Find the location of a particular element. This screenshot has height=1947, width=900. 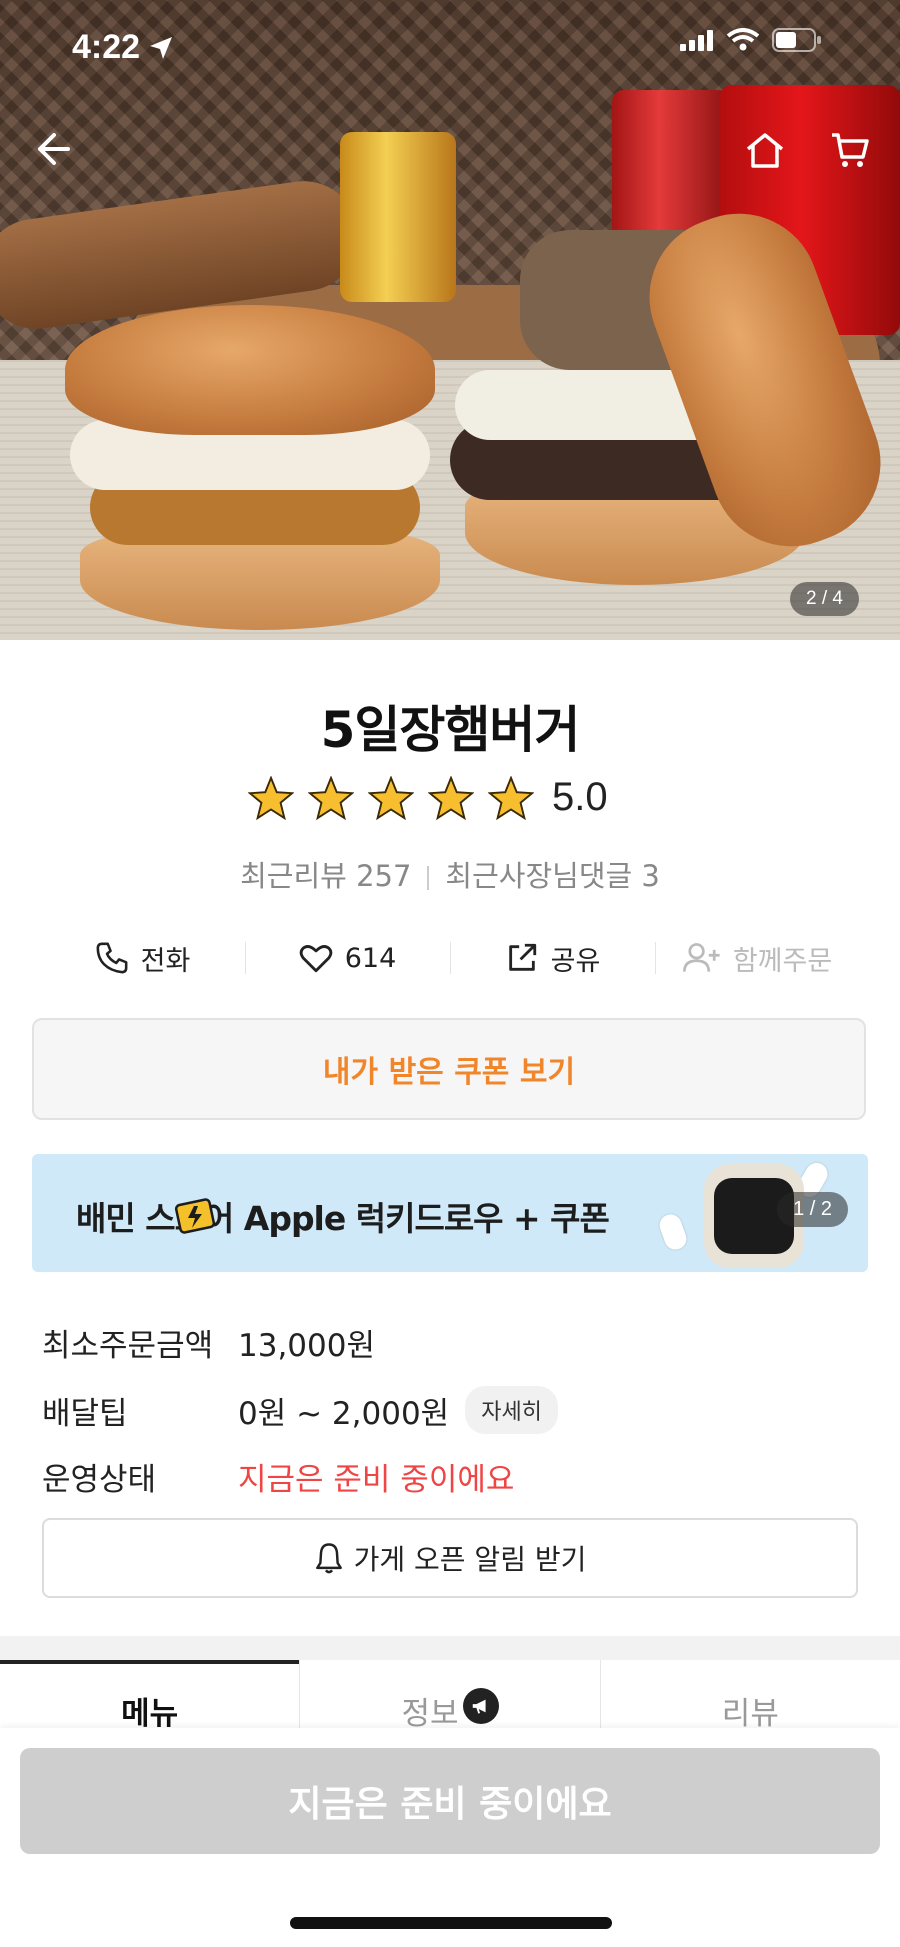

group-order-button: 함께주문 is located at coordinates (757, 958).